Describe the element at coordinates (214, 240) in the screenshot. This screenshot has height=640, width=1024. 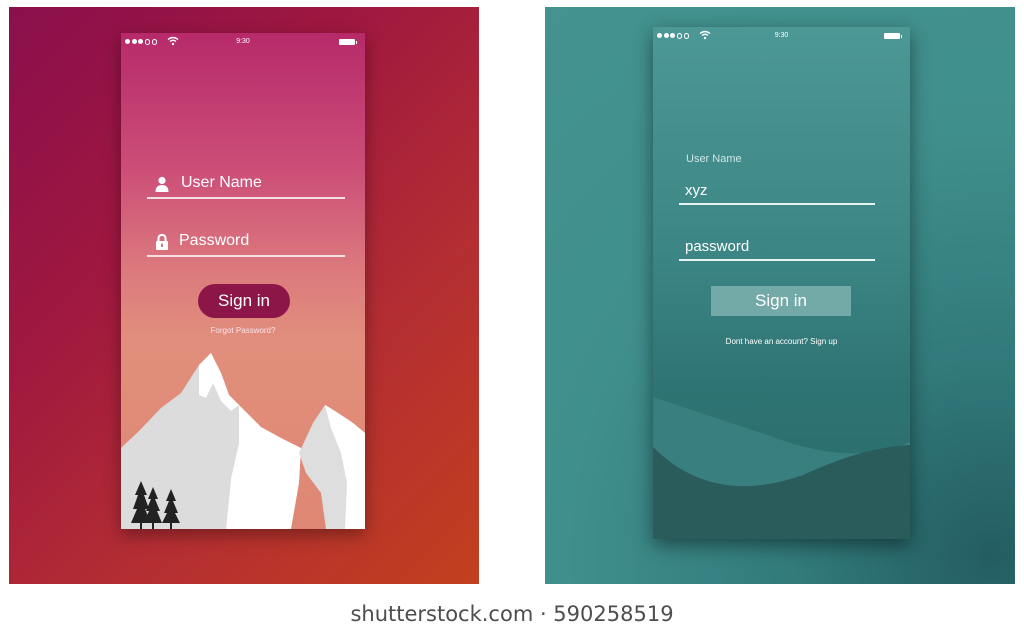
I see `password-placeholder: Password` at that location.